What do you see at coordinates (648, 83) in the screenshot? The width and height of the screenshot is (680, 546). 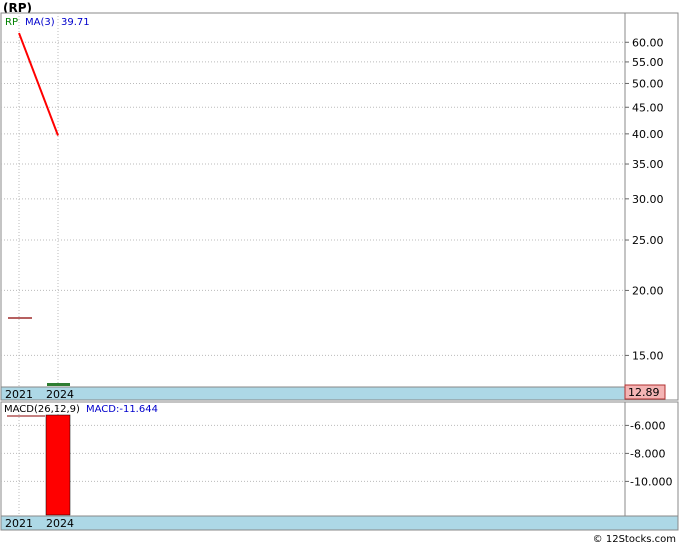 I see `price-tick-label: 50.00` at bounding box center [648, 83].